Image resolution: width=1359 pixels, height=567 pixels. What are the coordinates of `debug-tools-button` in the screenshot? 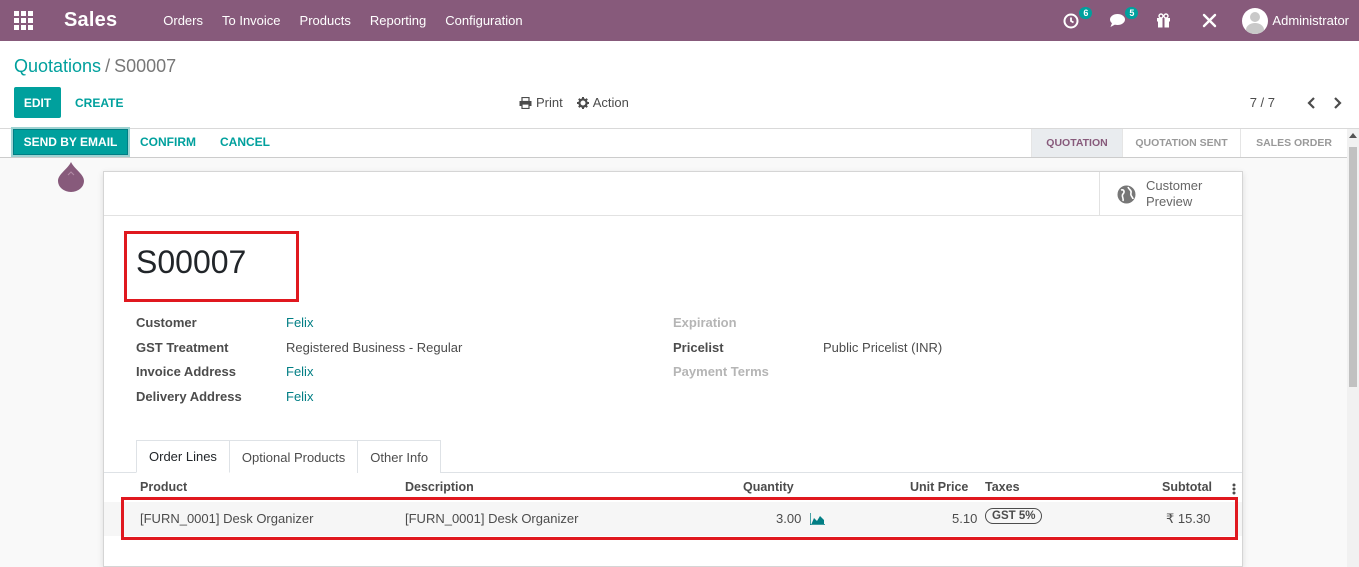 It's located at (1209, 21).